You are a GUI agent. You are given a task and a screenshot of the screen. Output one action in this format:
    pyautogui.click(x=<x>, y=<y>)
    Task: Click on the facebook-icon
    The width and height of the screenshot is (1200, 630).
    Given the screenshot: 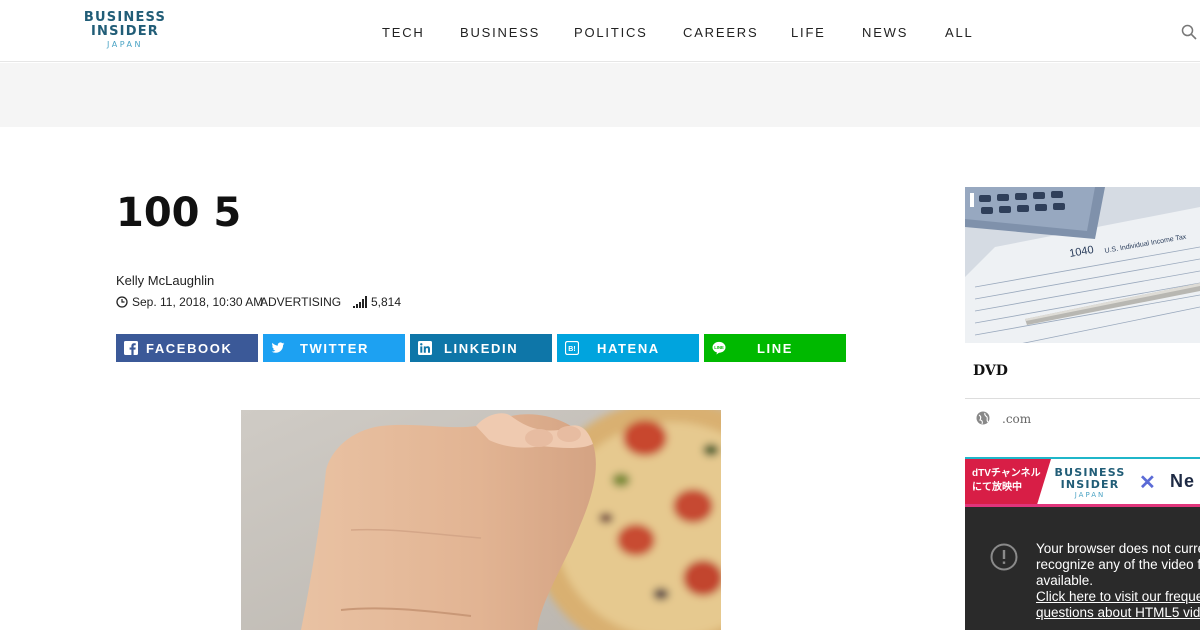 What is the action you would take?
    pyautogui.click(x=131, y=348)
    